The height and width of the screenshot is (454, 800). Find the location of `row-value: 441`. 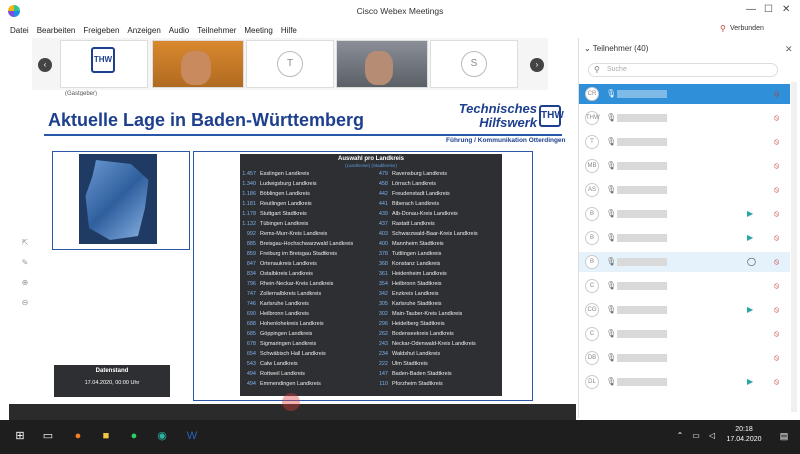

row-value: 441 is located at coordinates (383, 204).